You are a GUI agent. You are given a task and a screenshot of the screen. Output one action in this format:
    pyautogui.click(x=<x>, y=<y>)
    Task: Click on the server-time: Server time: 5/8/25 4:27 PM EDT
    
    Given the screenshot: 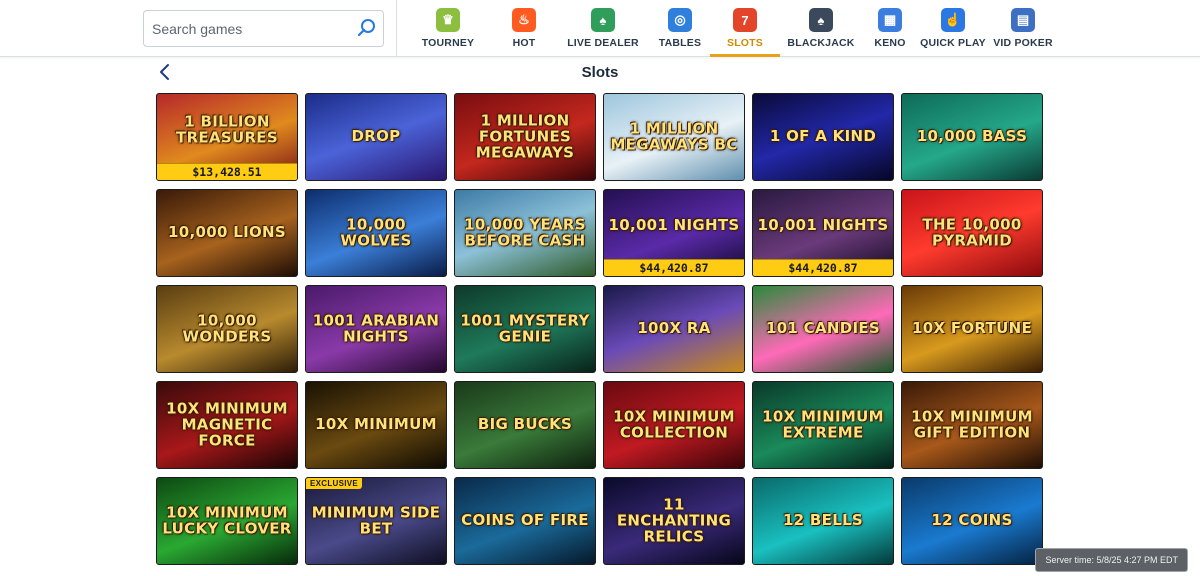 What is the action you would take?
    pyautogui.click(x=1111, y=560)
    